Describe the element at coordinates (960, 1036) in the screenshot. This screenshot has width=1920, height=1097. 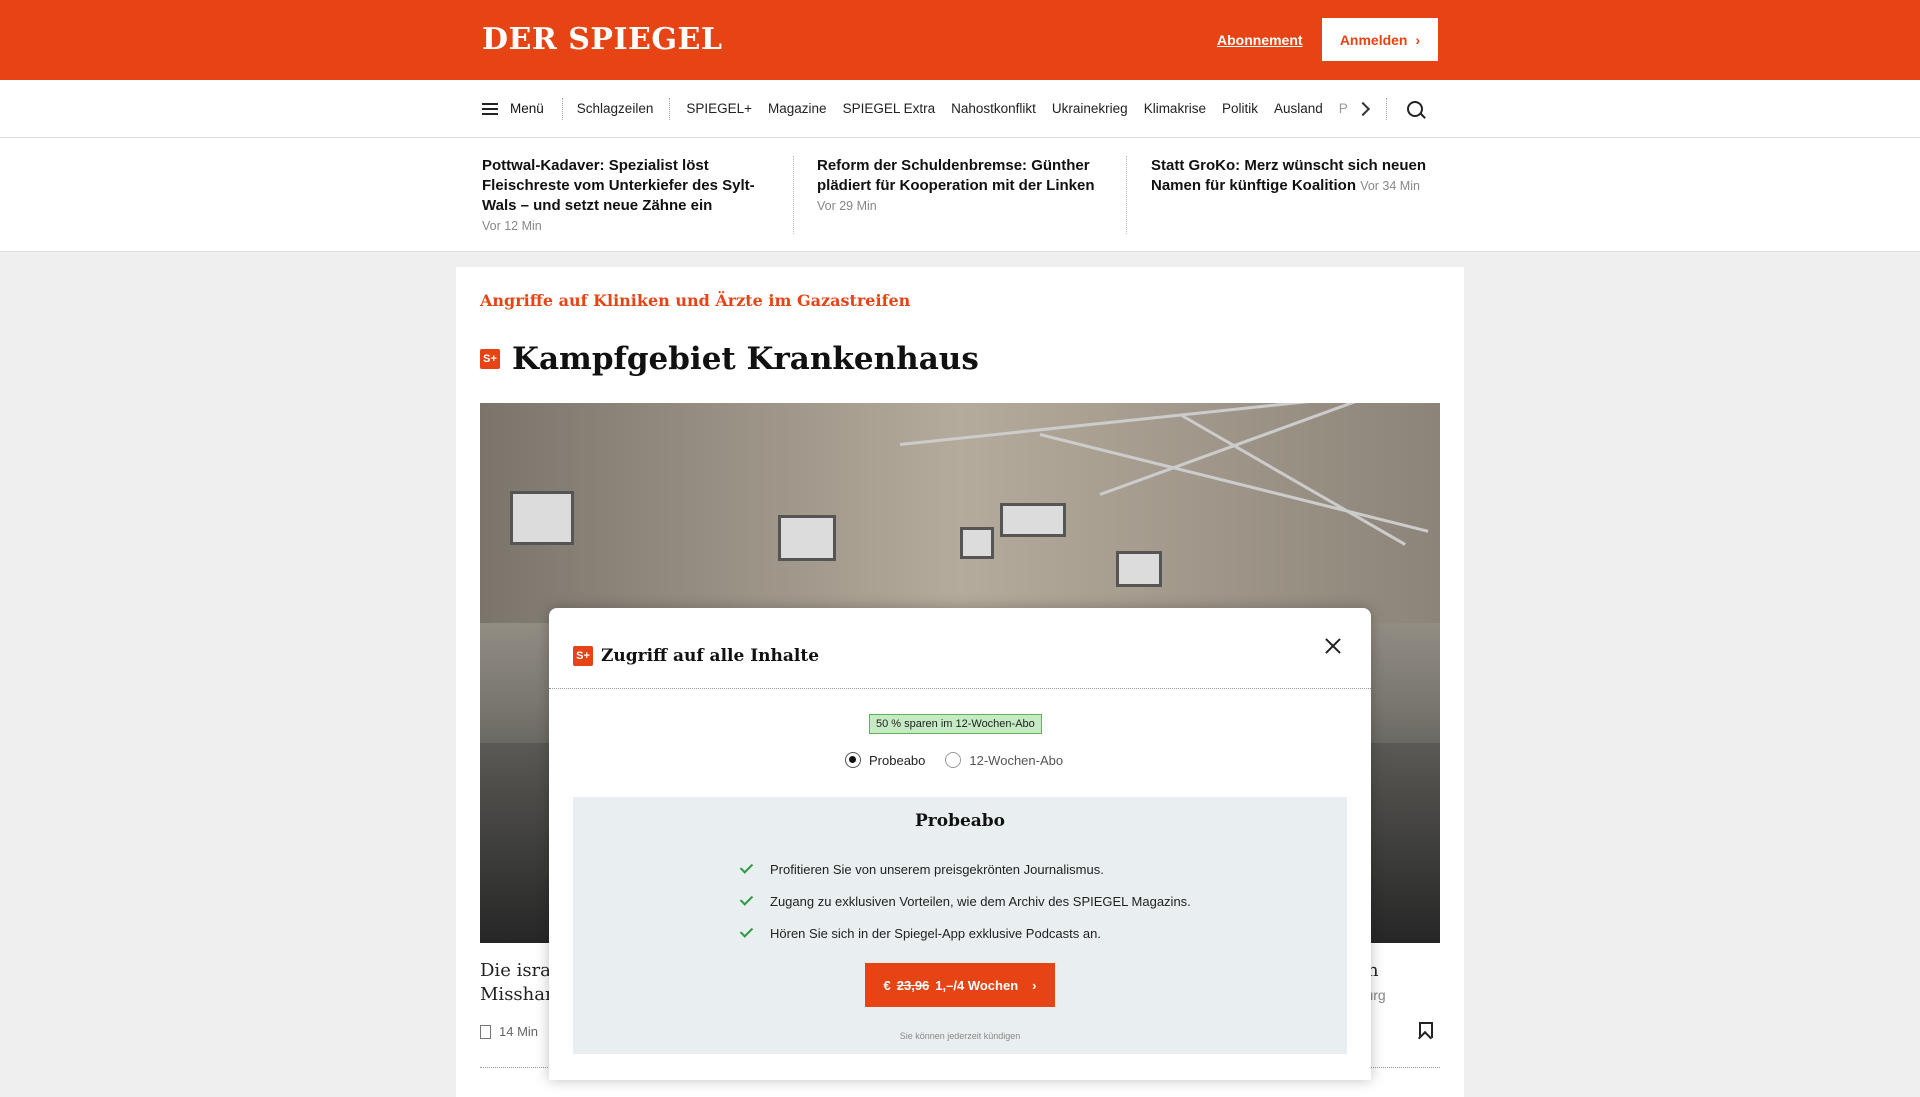
I see `cancel-note: Sie können jederzeit kündigen` at that location.